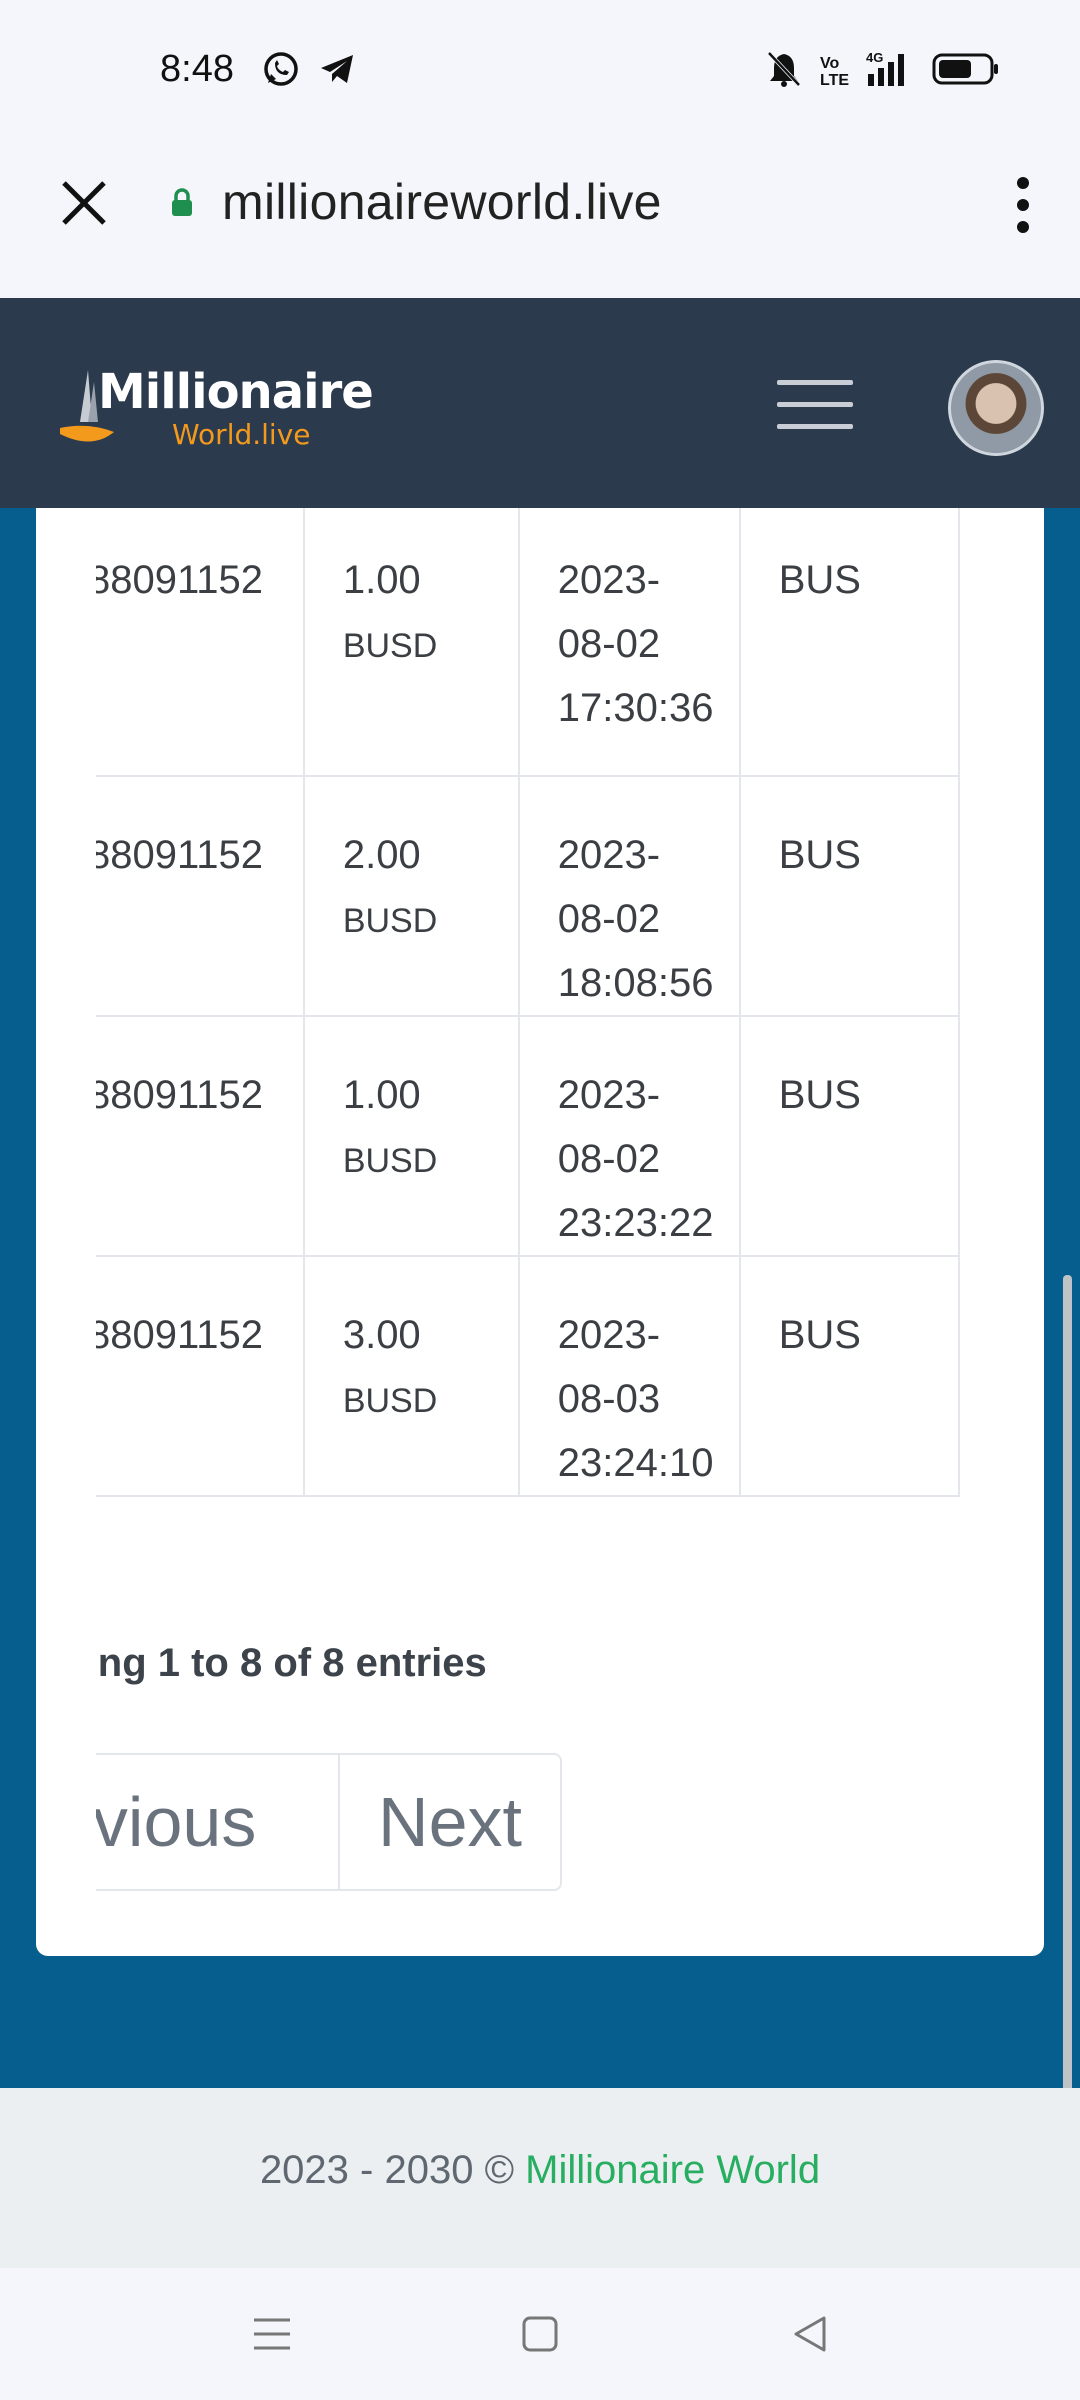 The image size is (1080, 2400). I want to click on cell-date: 2023- 08-02 17:30:36, so click(629, 642).